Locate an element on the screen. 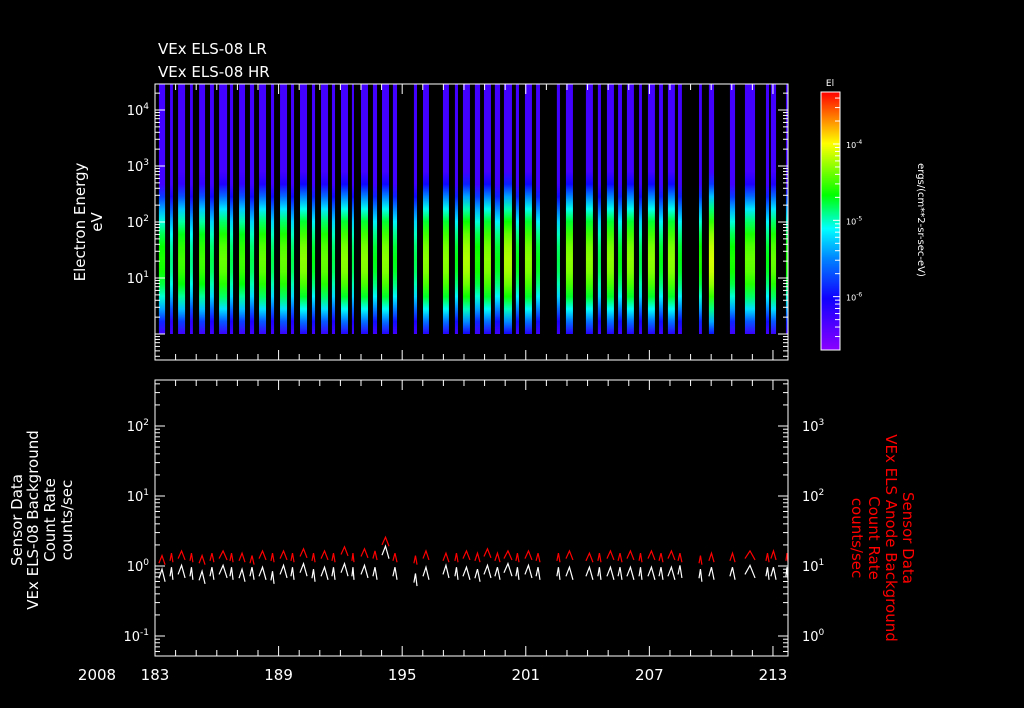 The width and height of the screenshot is (1024, 708). right-label-line4: counts/sec is located at coordinates (857, 538).